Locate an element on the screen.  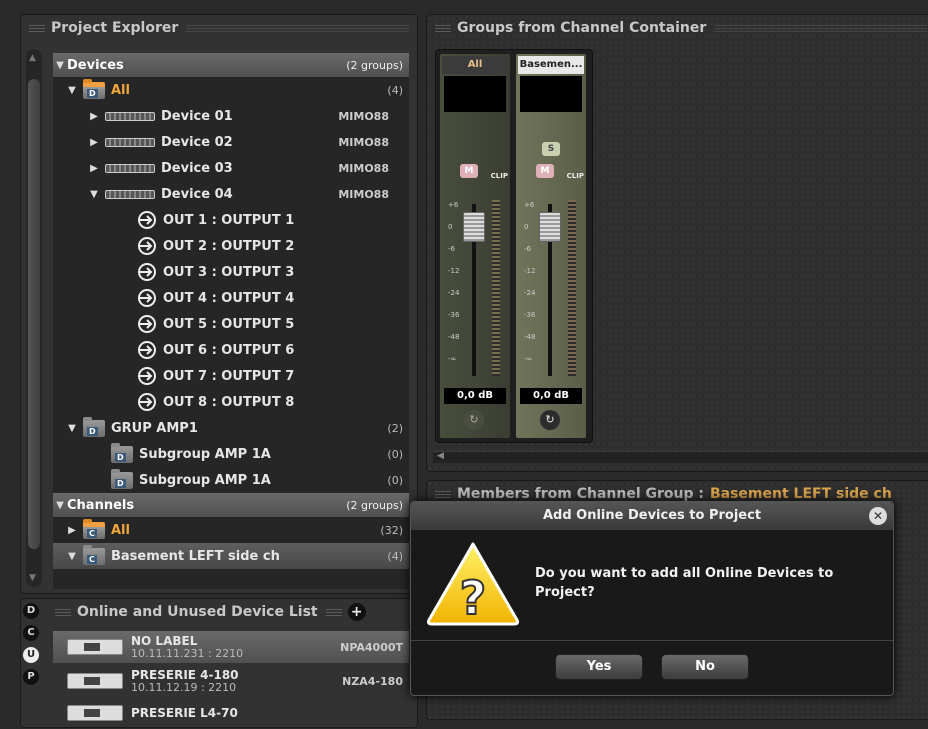
output-label: OUT 6 : OUTPUT 6 is located at coordinates (229, 350).